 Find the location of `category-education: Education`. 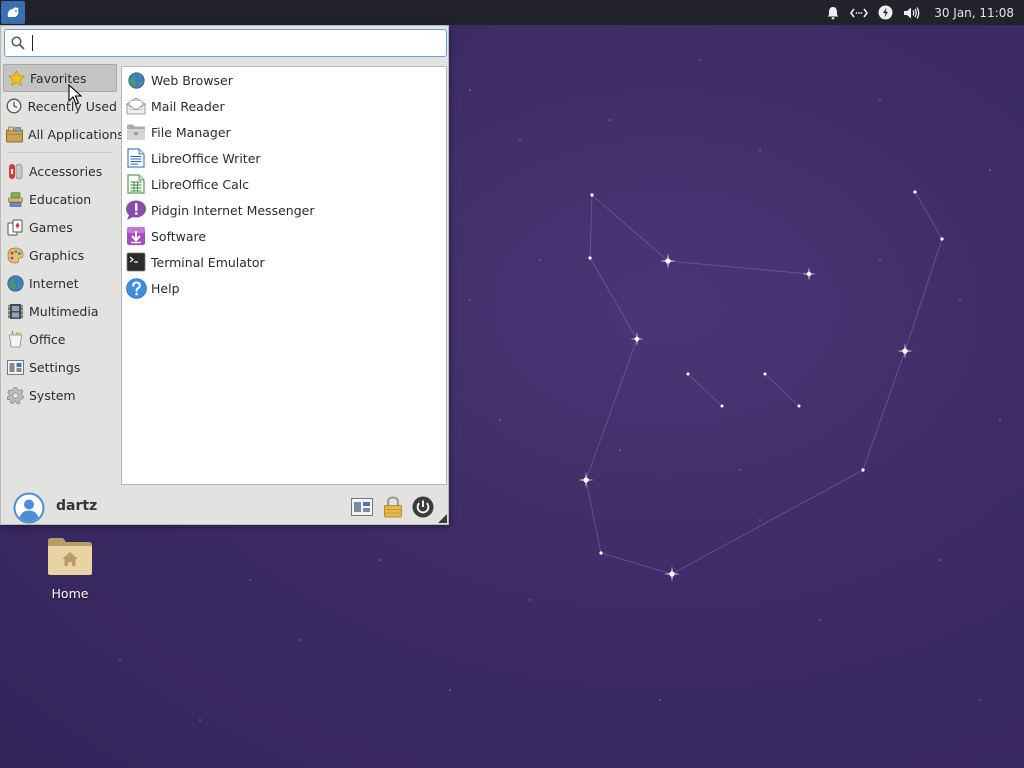

category-education: Education is located at coordinates (60, 199).